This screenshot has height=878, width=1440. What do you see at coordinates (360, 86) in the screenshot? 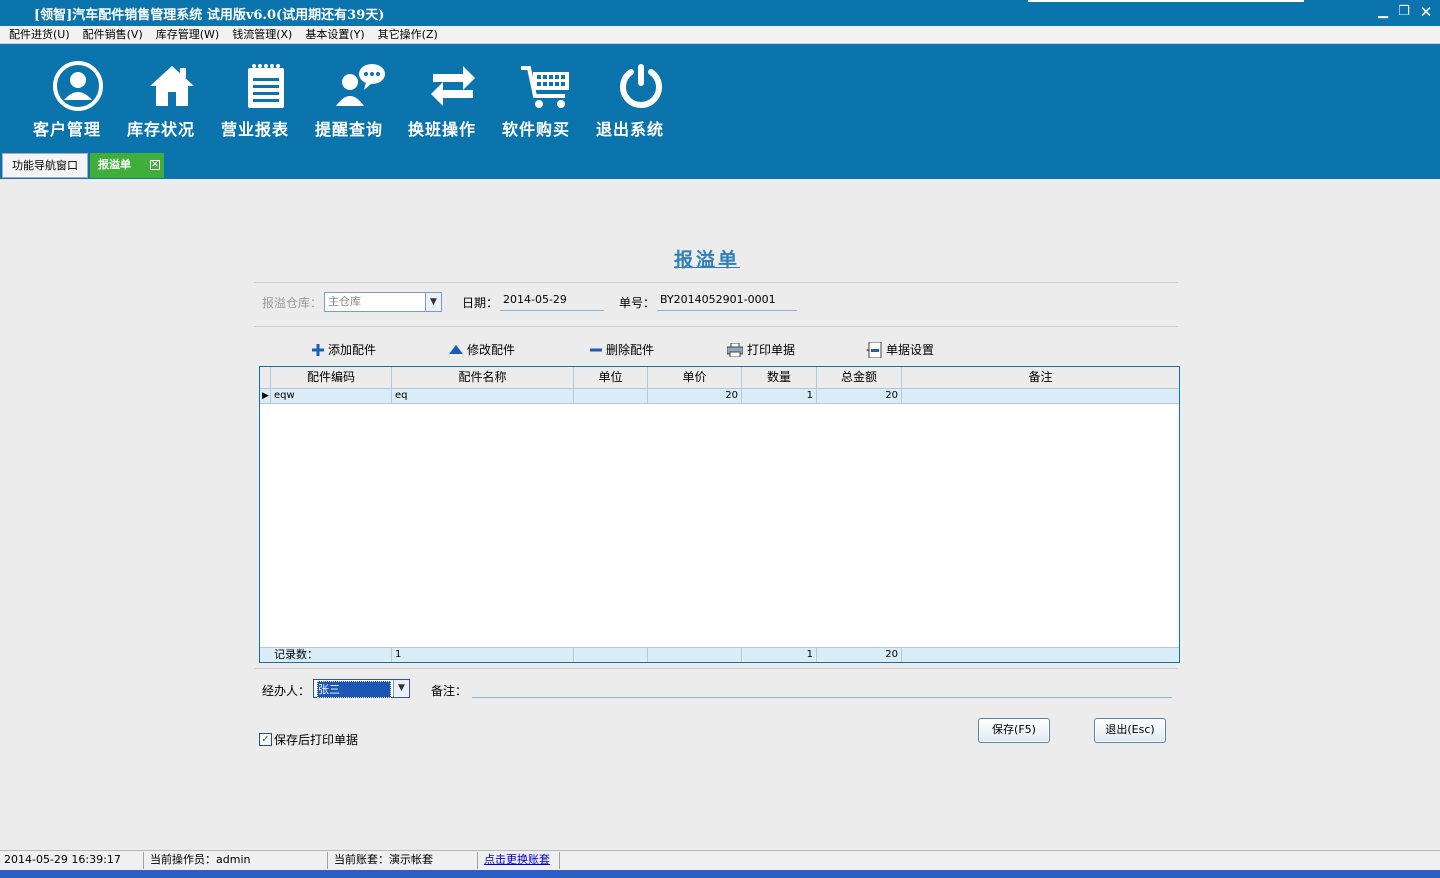
I see `chat-user-icon` at bounding box center [360, 86].